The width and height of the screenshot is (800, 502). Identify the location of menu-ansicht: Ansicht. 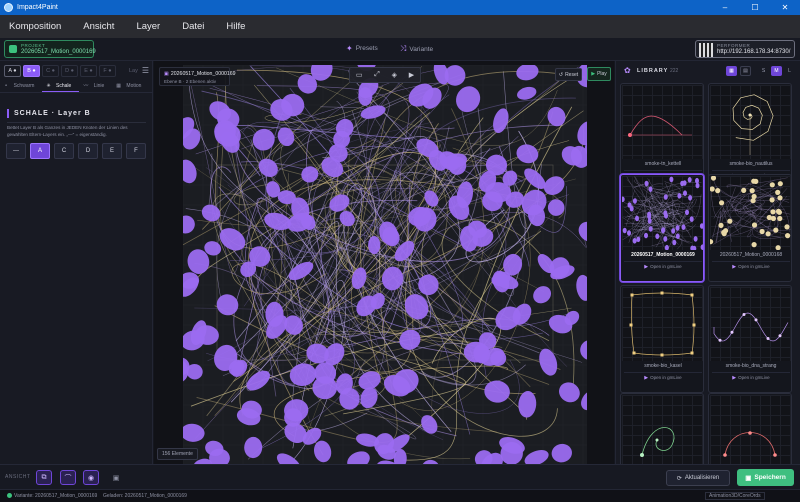
(98, 26).